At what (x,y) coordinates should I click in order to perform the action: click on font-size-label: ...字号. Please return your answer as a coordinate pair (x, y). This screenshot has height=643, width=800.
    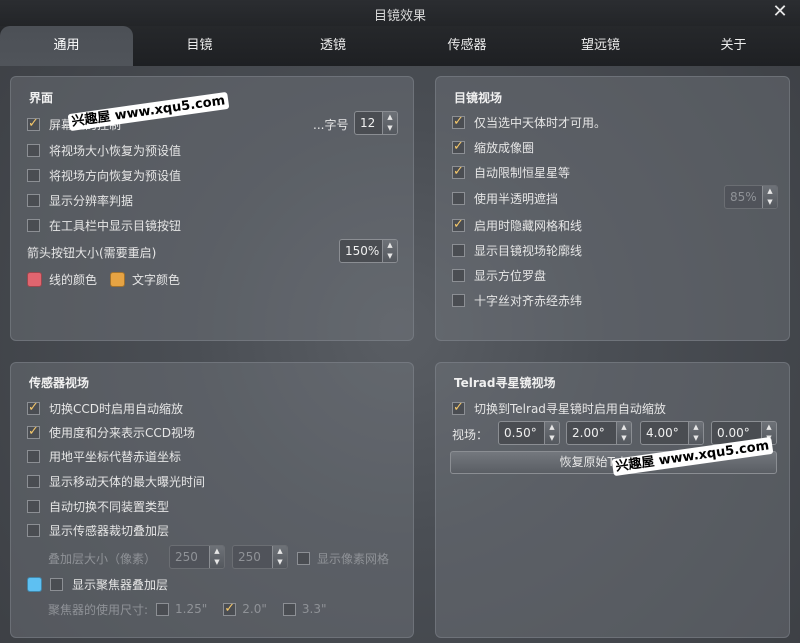
    Looking at the image, I should click on (331, 124).